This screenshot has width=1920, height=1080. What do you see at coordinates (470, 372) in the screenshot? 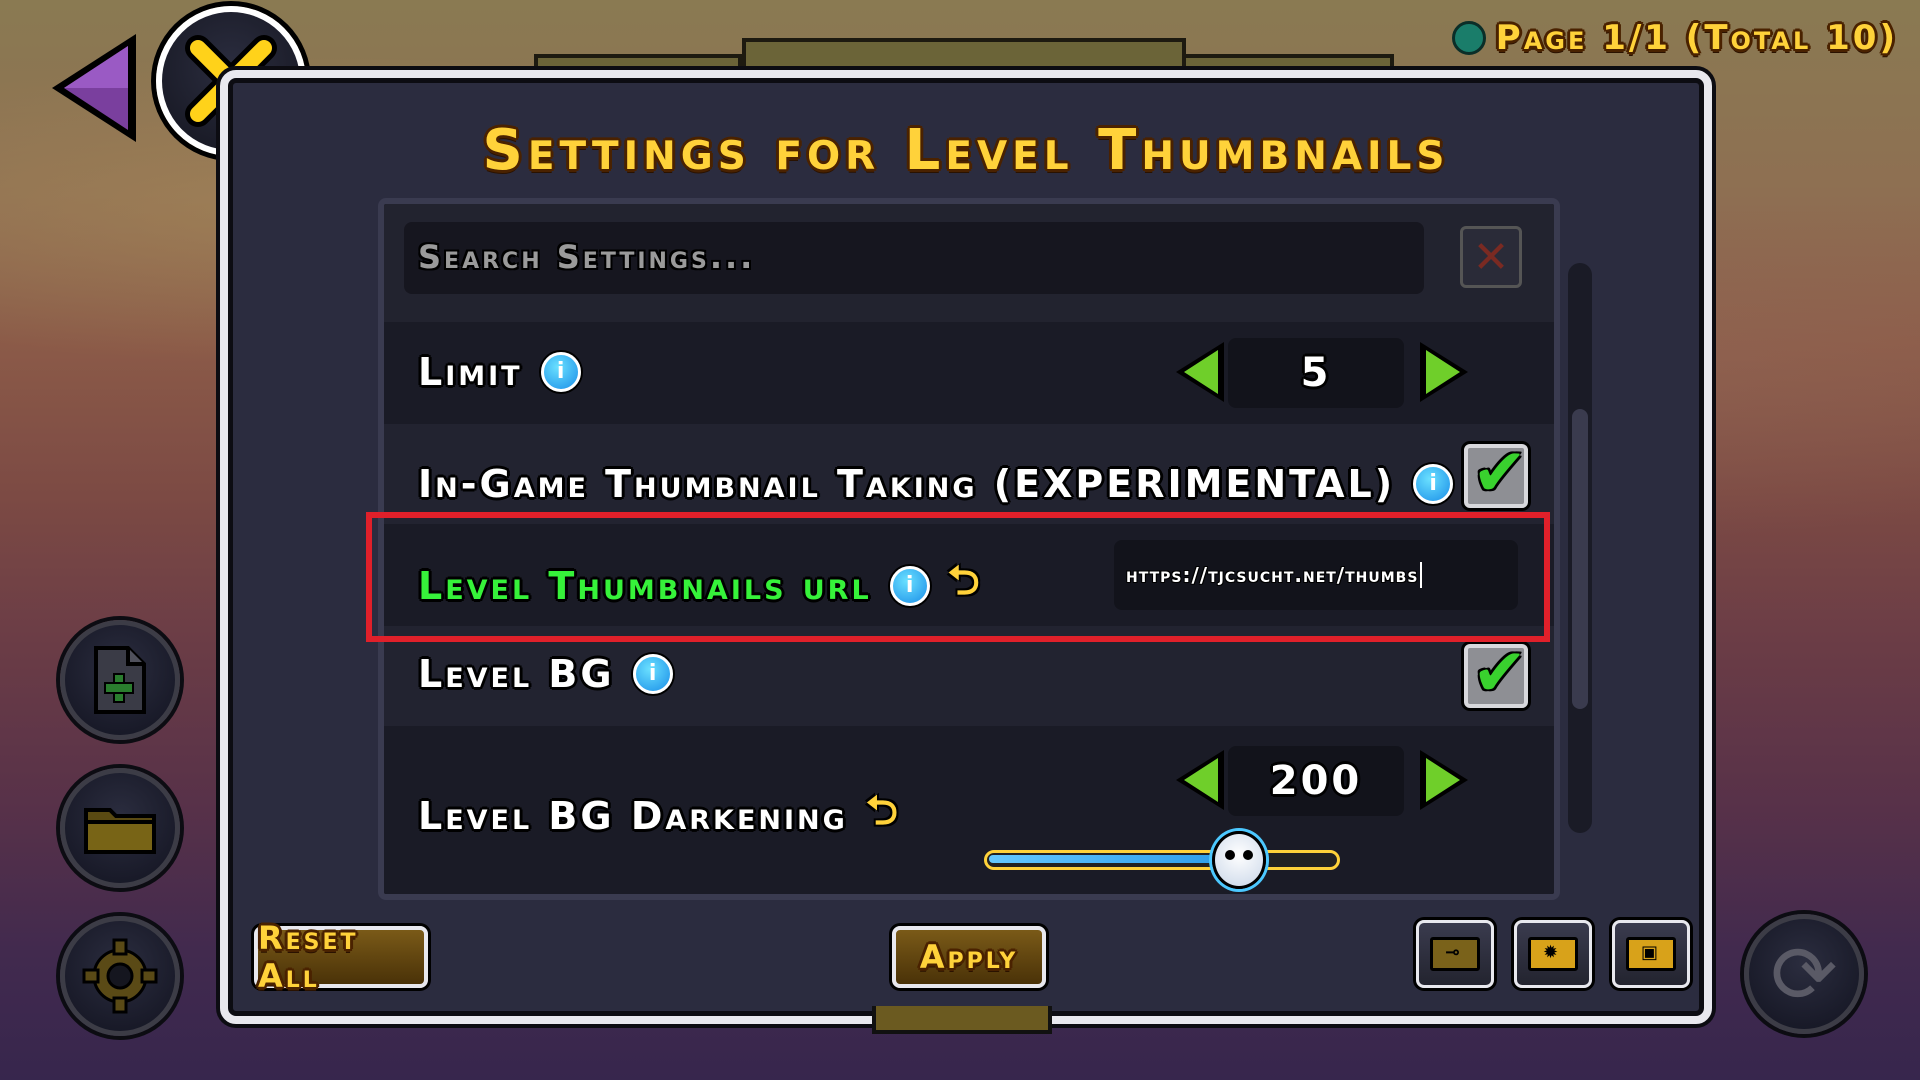
I see `setting-label-text: Limit` at bounding box center [470, 372].